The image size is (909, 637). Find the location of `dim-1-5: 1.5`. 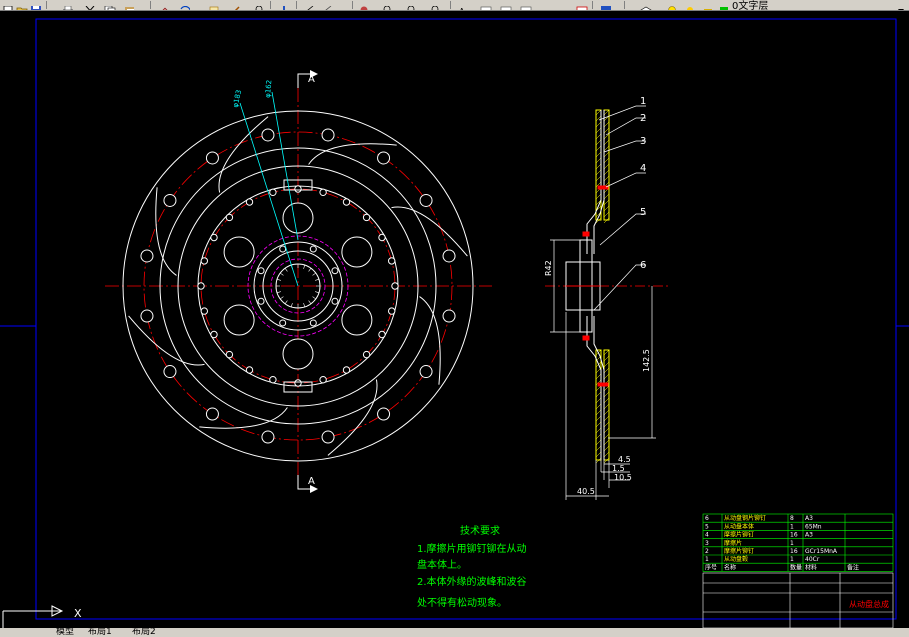

dim-1-5: 1.5 is located at coordinates (618, 468).